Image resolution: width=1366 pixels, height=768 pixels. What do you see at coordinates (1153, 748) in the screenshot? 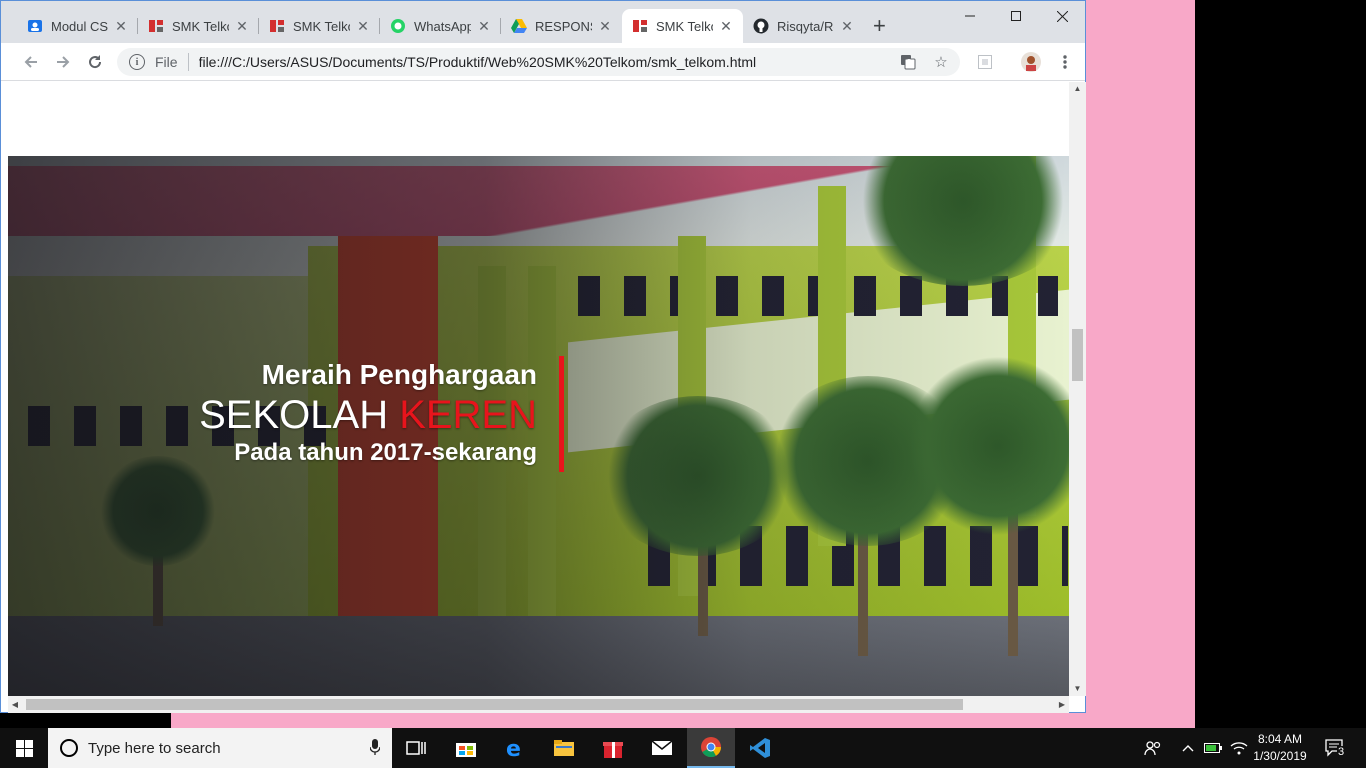
I see `people-icon` at bounding box center [1153, 748].